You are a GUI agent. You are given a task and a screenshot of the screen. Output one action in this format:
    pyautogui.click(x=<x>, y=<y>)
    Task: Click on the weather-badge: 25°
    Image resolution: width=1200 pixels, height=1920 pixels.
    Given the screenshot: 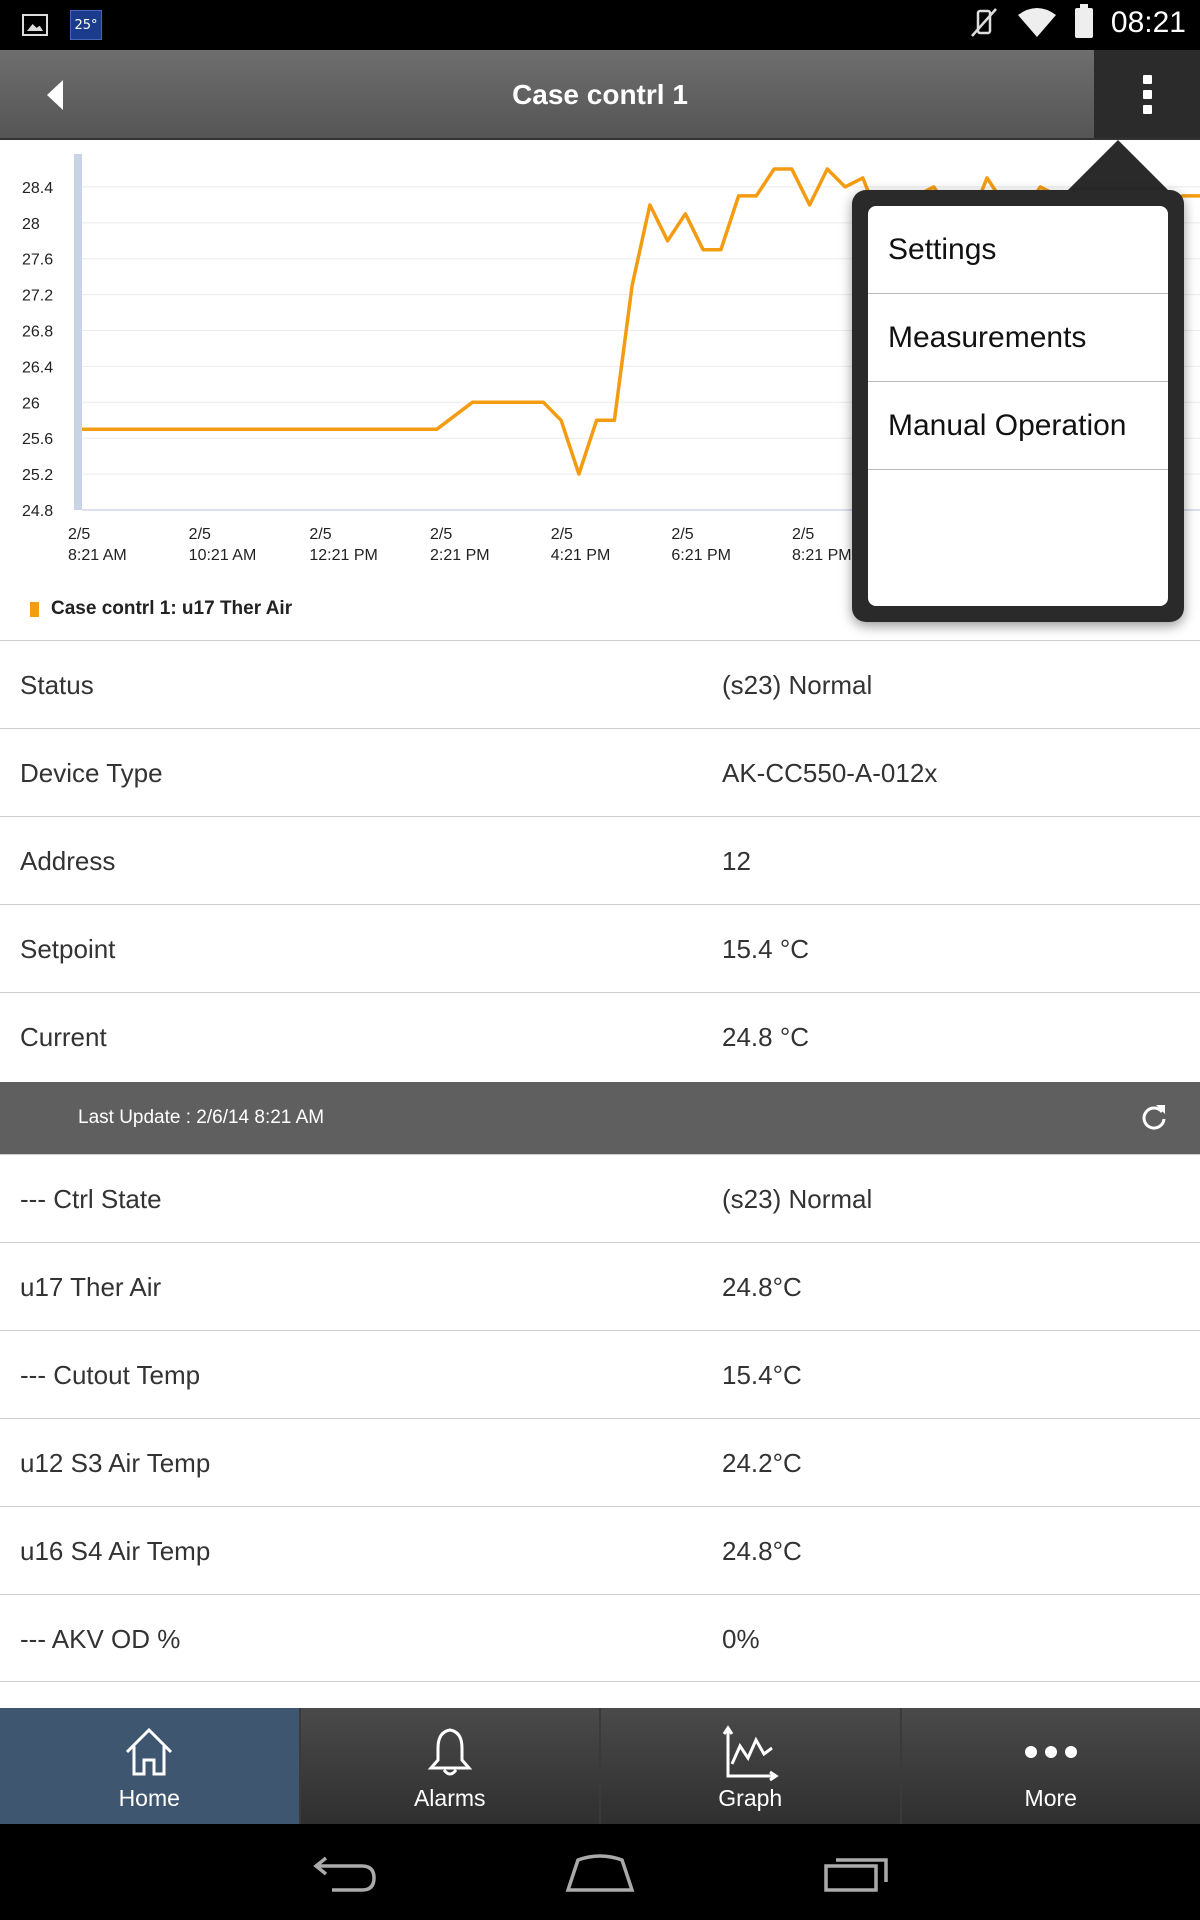 What is the action you would take?
    pyautogui.click(x=86, y=25)
    